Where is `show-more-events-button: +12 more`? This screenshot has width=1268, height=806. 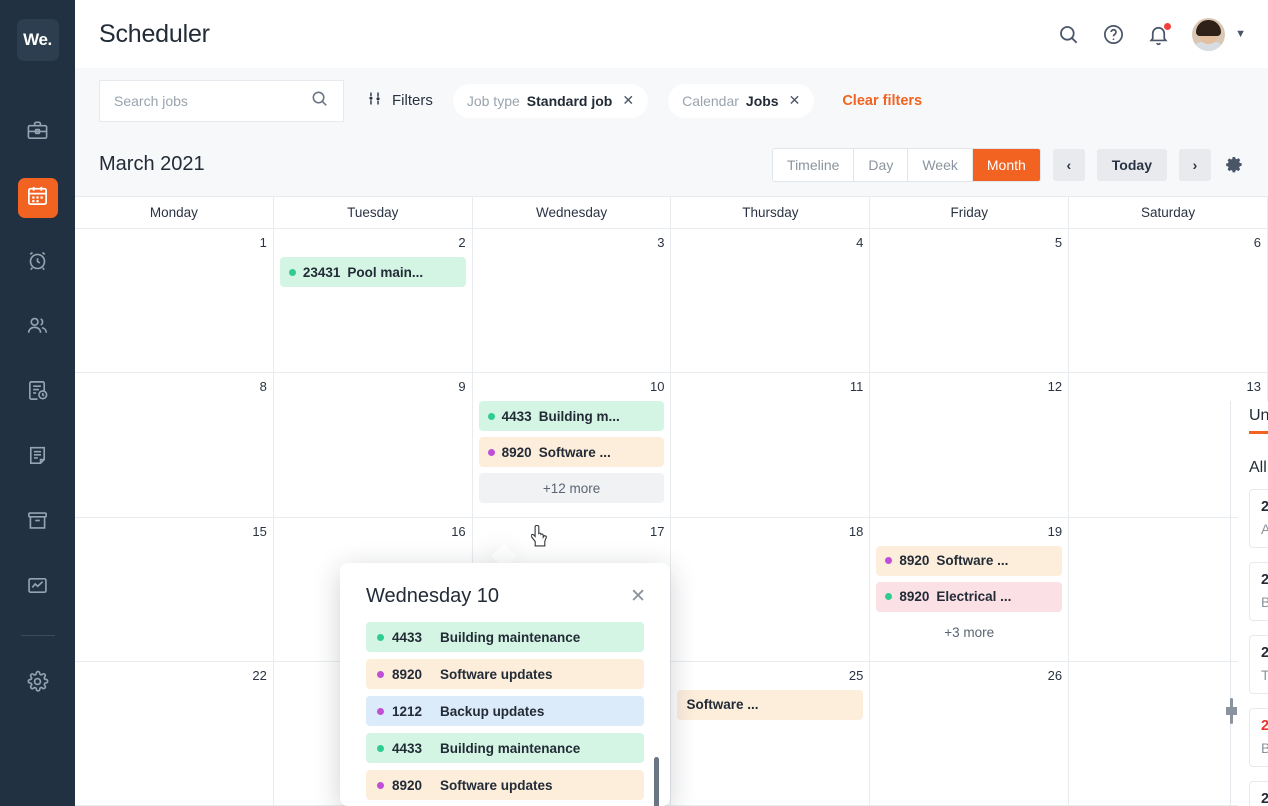
show-more-events-button: +12 more is located at coordinates (571, 488).